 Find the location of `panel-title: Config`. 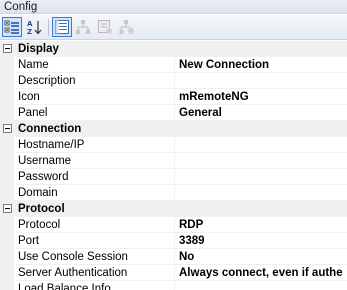

panel-title: Config is located at coordinates (173, 7).